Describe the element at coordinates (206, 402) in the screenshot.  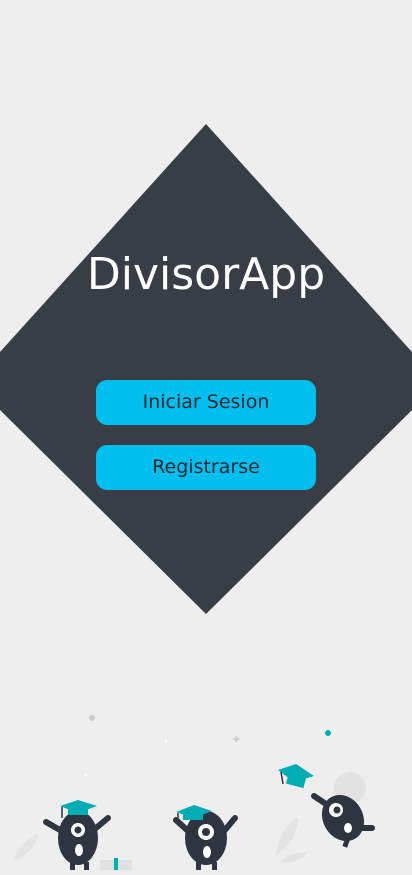
I see `login-button: Iniciar Sesion` at that location.